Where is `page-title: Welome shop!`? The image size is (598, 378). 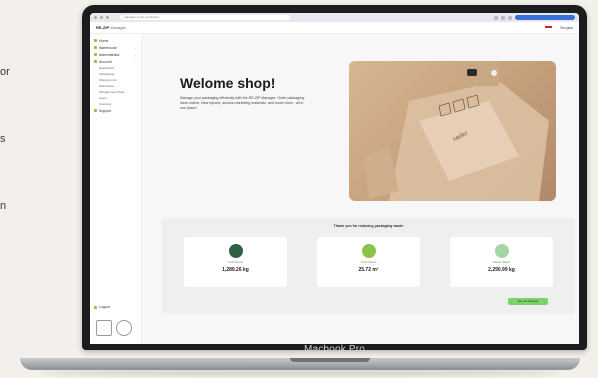
page-title: Welome shop! is located at coordinates (228, 83).